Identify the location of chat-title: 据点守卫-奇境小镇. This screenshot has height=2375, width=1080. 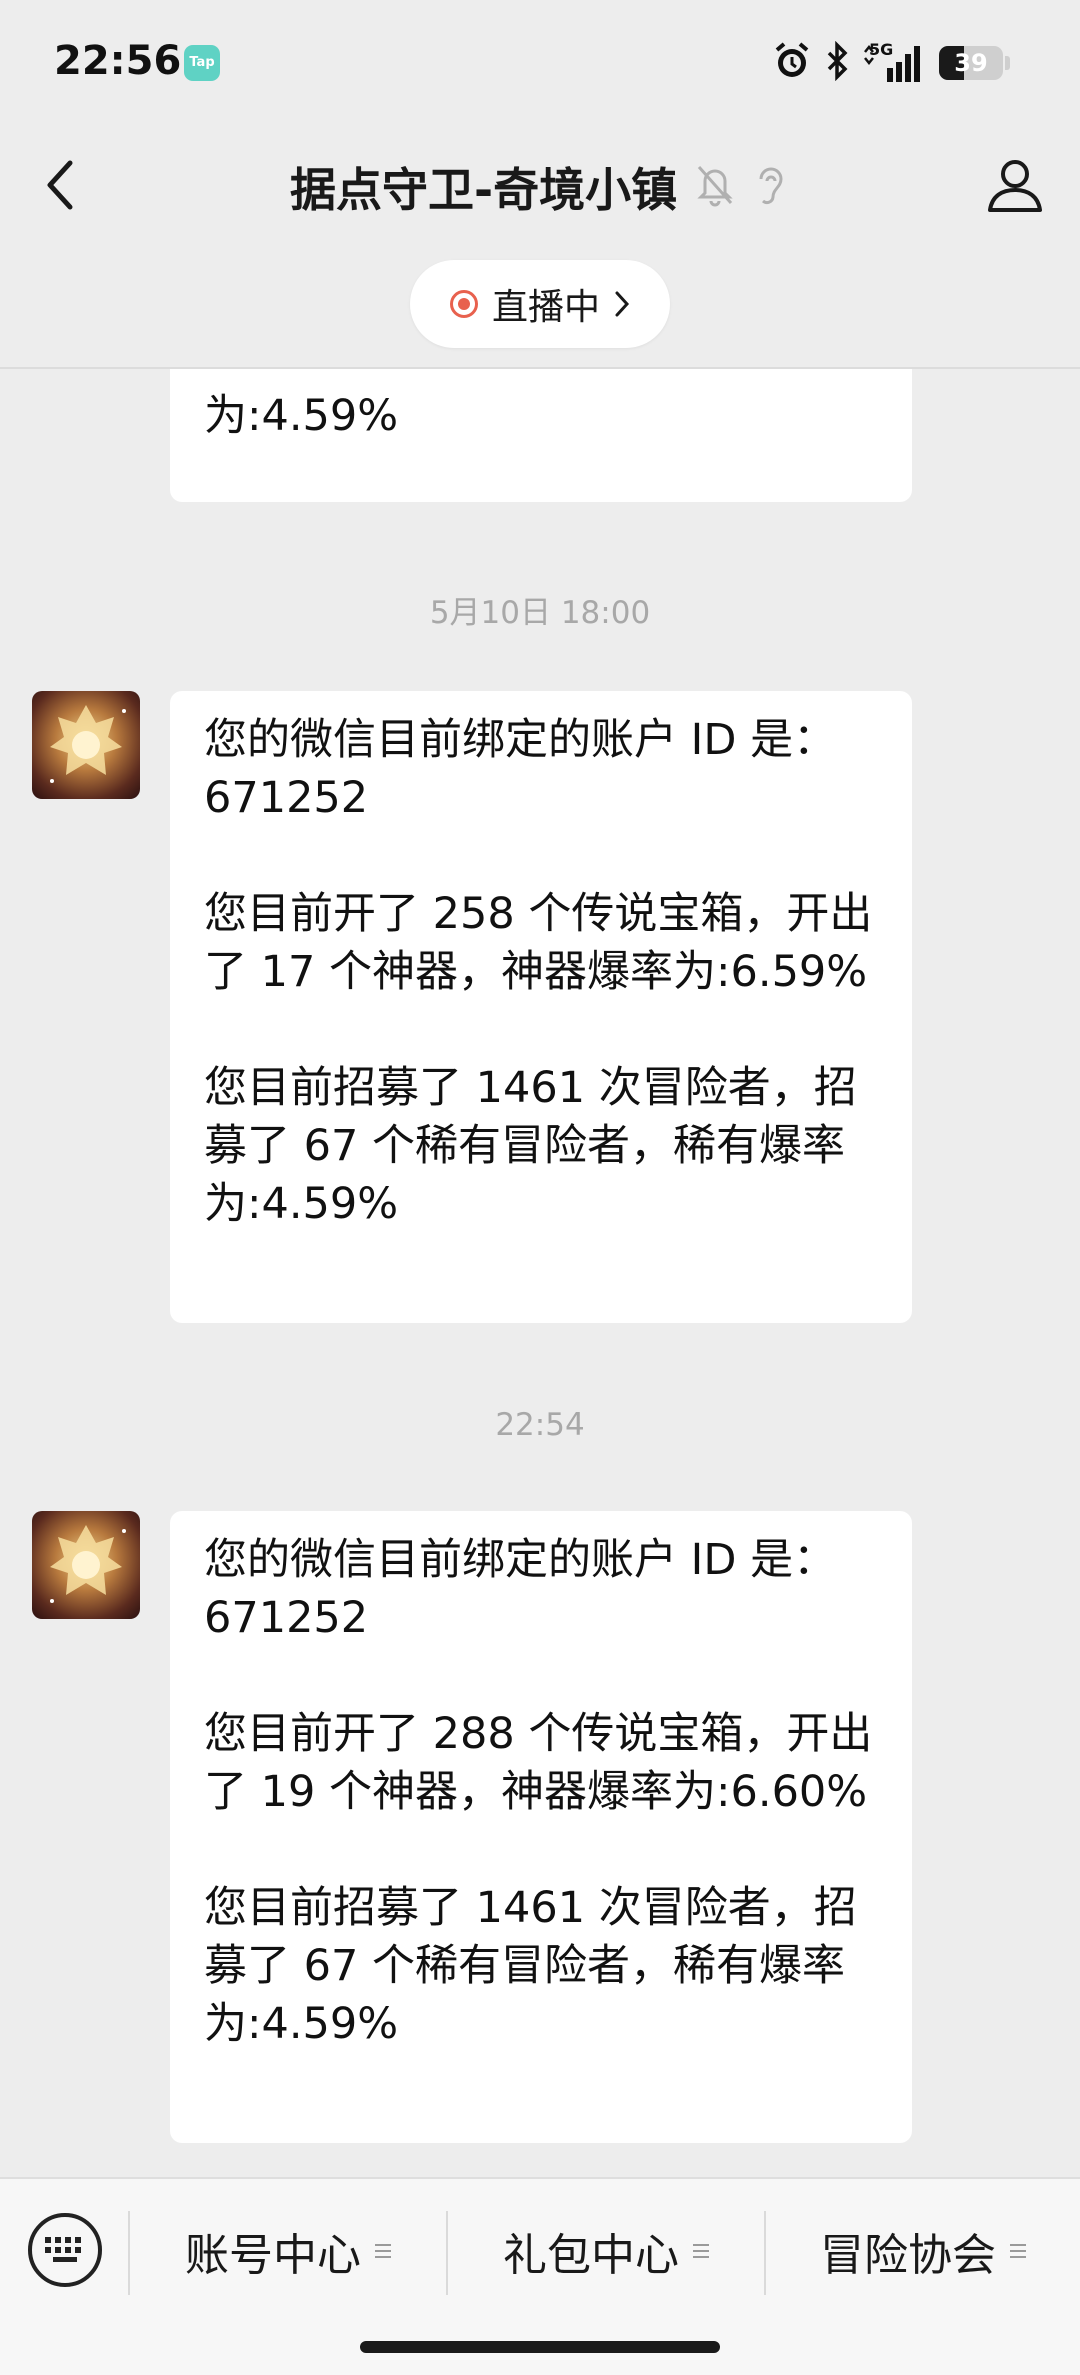
(484, 190).